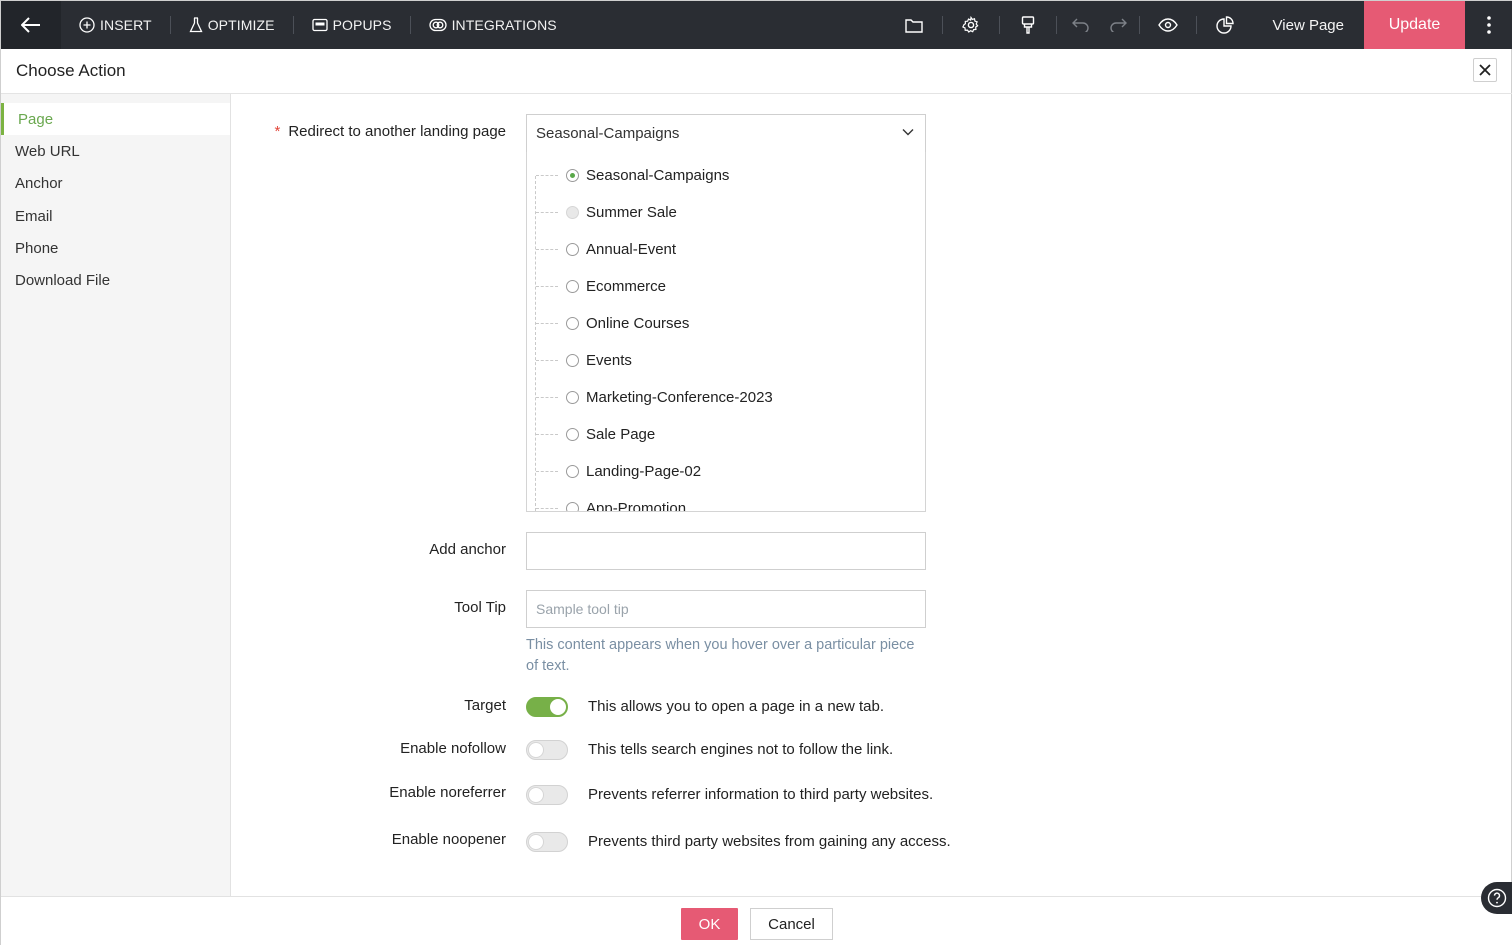 This screenshot has height=945, width=1512. What do you see at coordinates (631, 249) in the screenshot?
I see `page-option-label: Annual-Event` at bounding box center [631, 249].